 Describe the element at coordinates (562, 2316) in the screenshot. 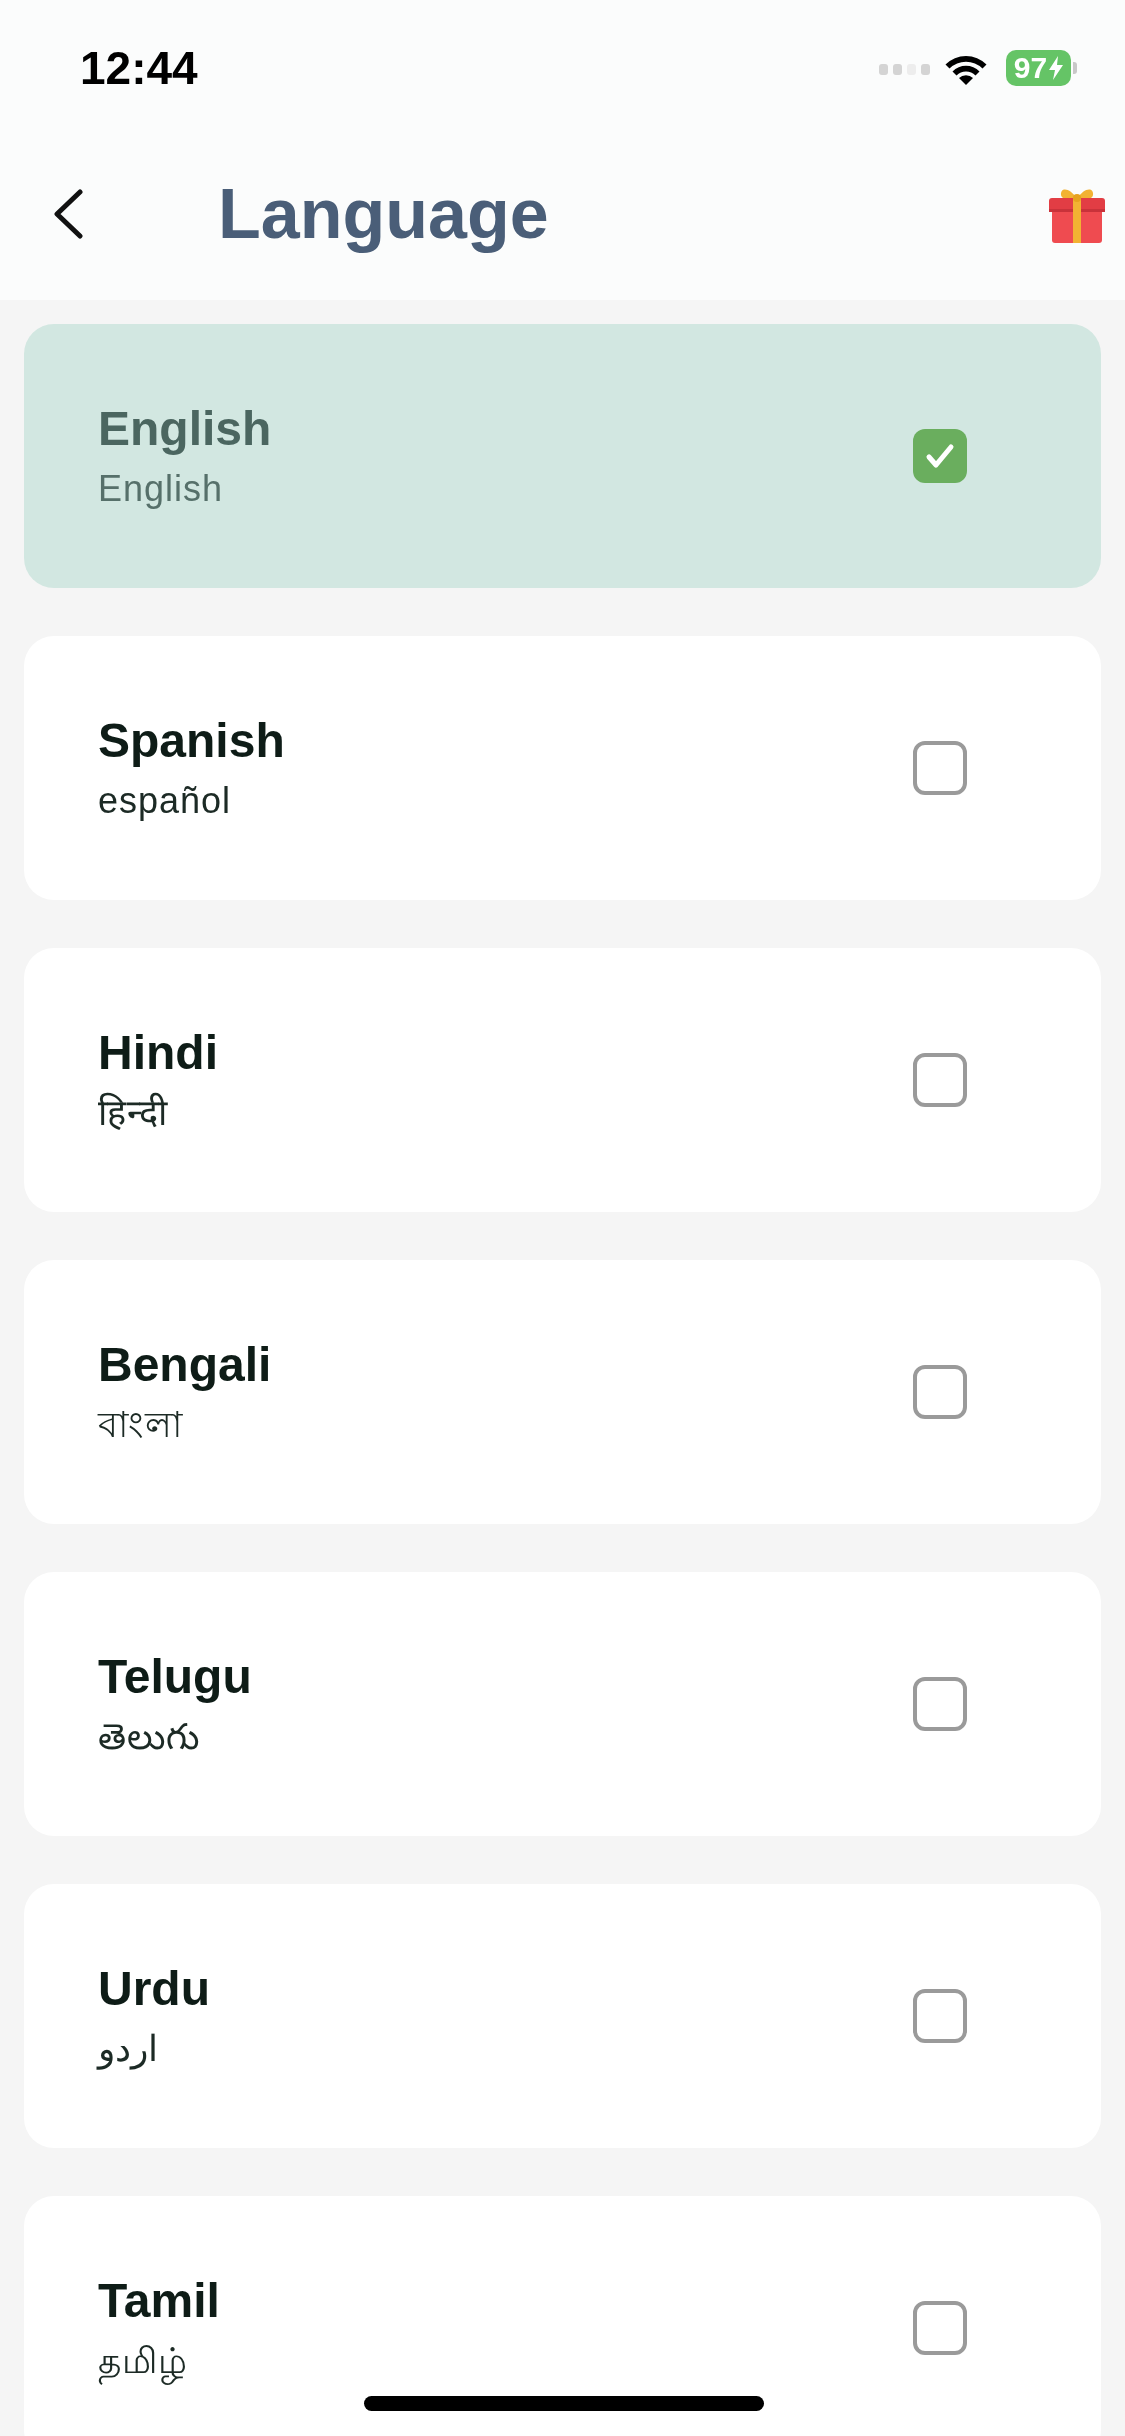

I see `language-option: Tamil தமிழ்` at that location.